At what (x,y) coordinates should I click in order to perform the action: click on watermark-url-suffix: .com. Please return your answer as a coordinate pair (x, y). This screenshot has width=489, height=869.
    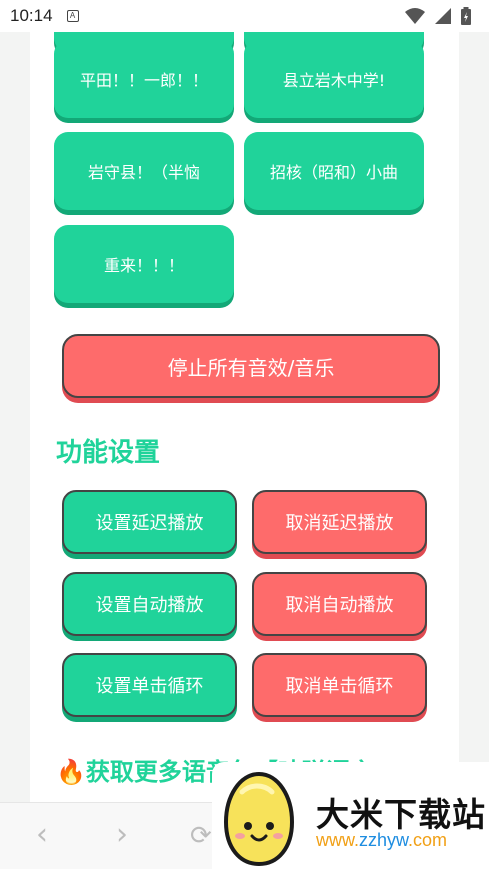
    Looking at the image, I should click on (428, 840).